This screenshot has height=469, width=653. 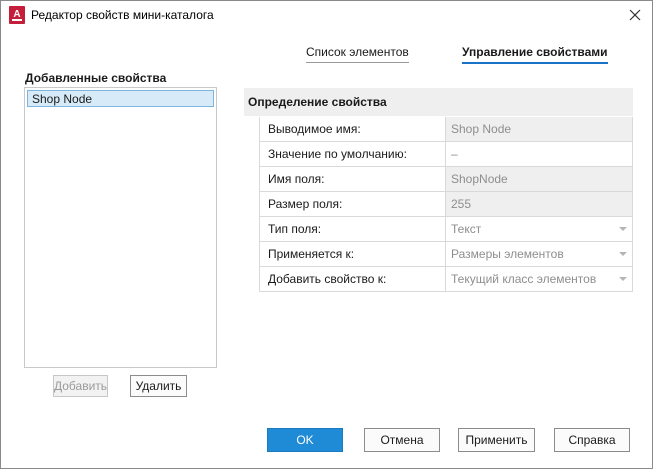 I want to click on close-icon, so click(x=635, y=15).